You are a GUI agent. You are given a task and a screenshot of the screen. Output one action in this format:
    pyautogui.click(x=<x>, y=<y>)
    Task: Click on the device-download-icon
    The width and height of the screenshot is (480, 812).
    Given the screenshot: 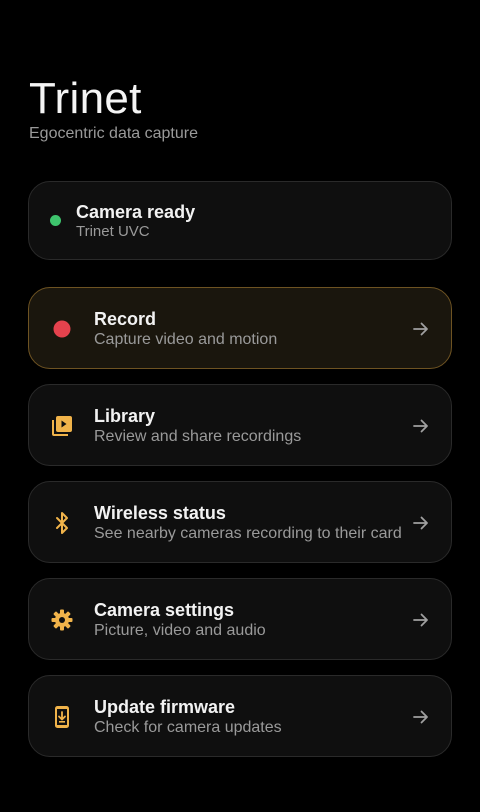 What is the action you would take?
    pyautogui.click(x=62, y=717)
    